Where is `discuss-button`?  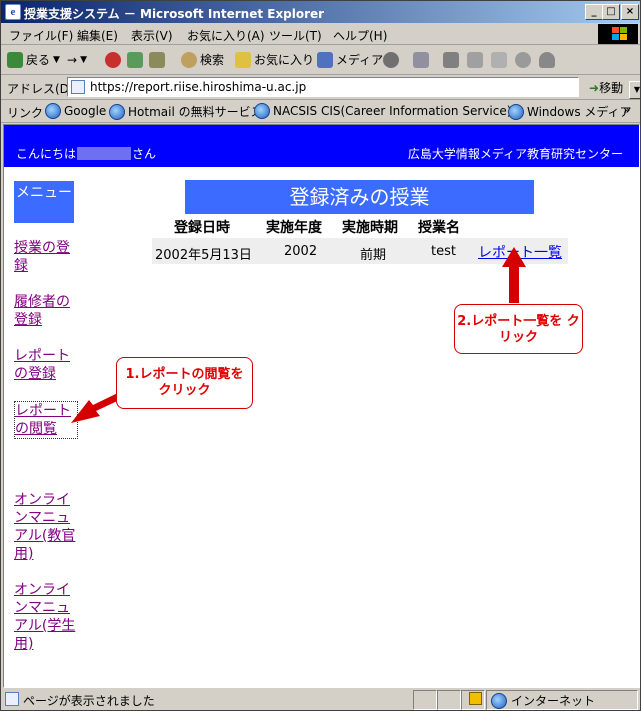 discuss-button is located at coordinates (499, 60).